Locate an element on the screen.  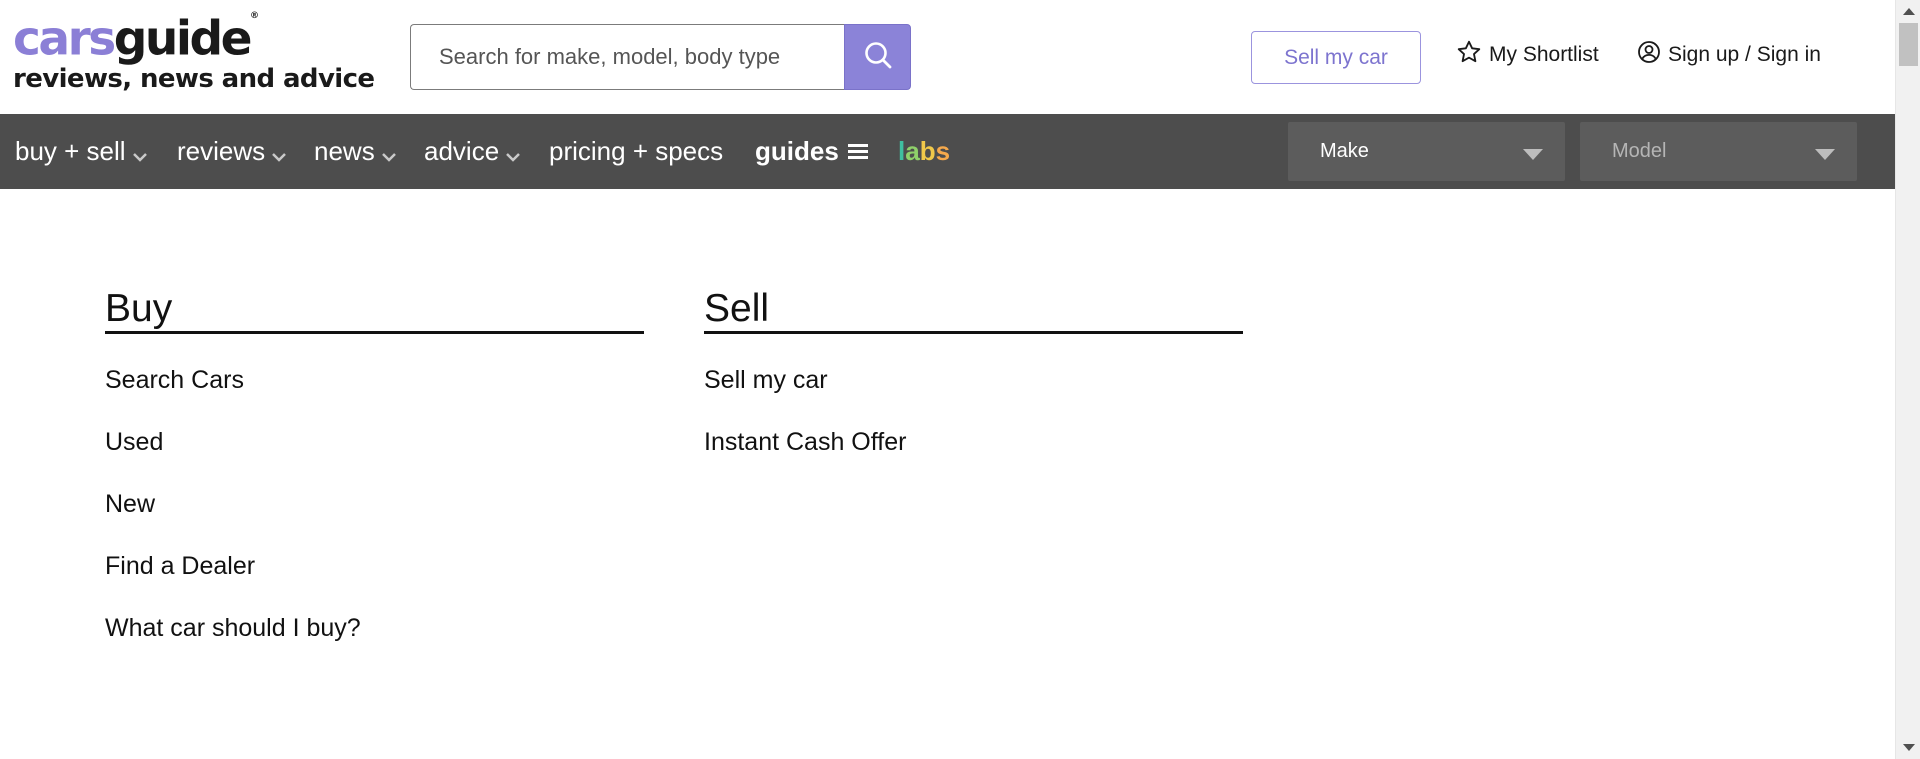
model-select-value: Model is located at coordinates (1639, 151).